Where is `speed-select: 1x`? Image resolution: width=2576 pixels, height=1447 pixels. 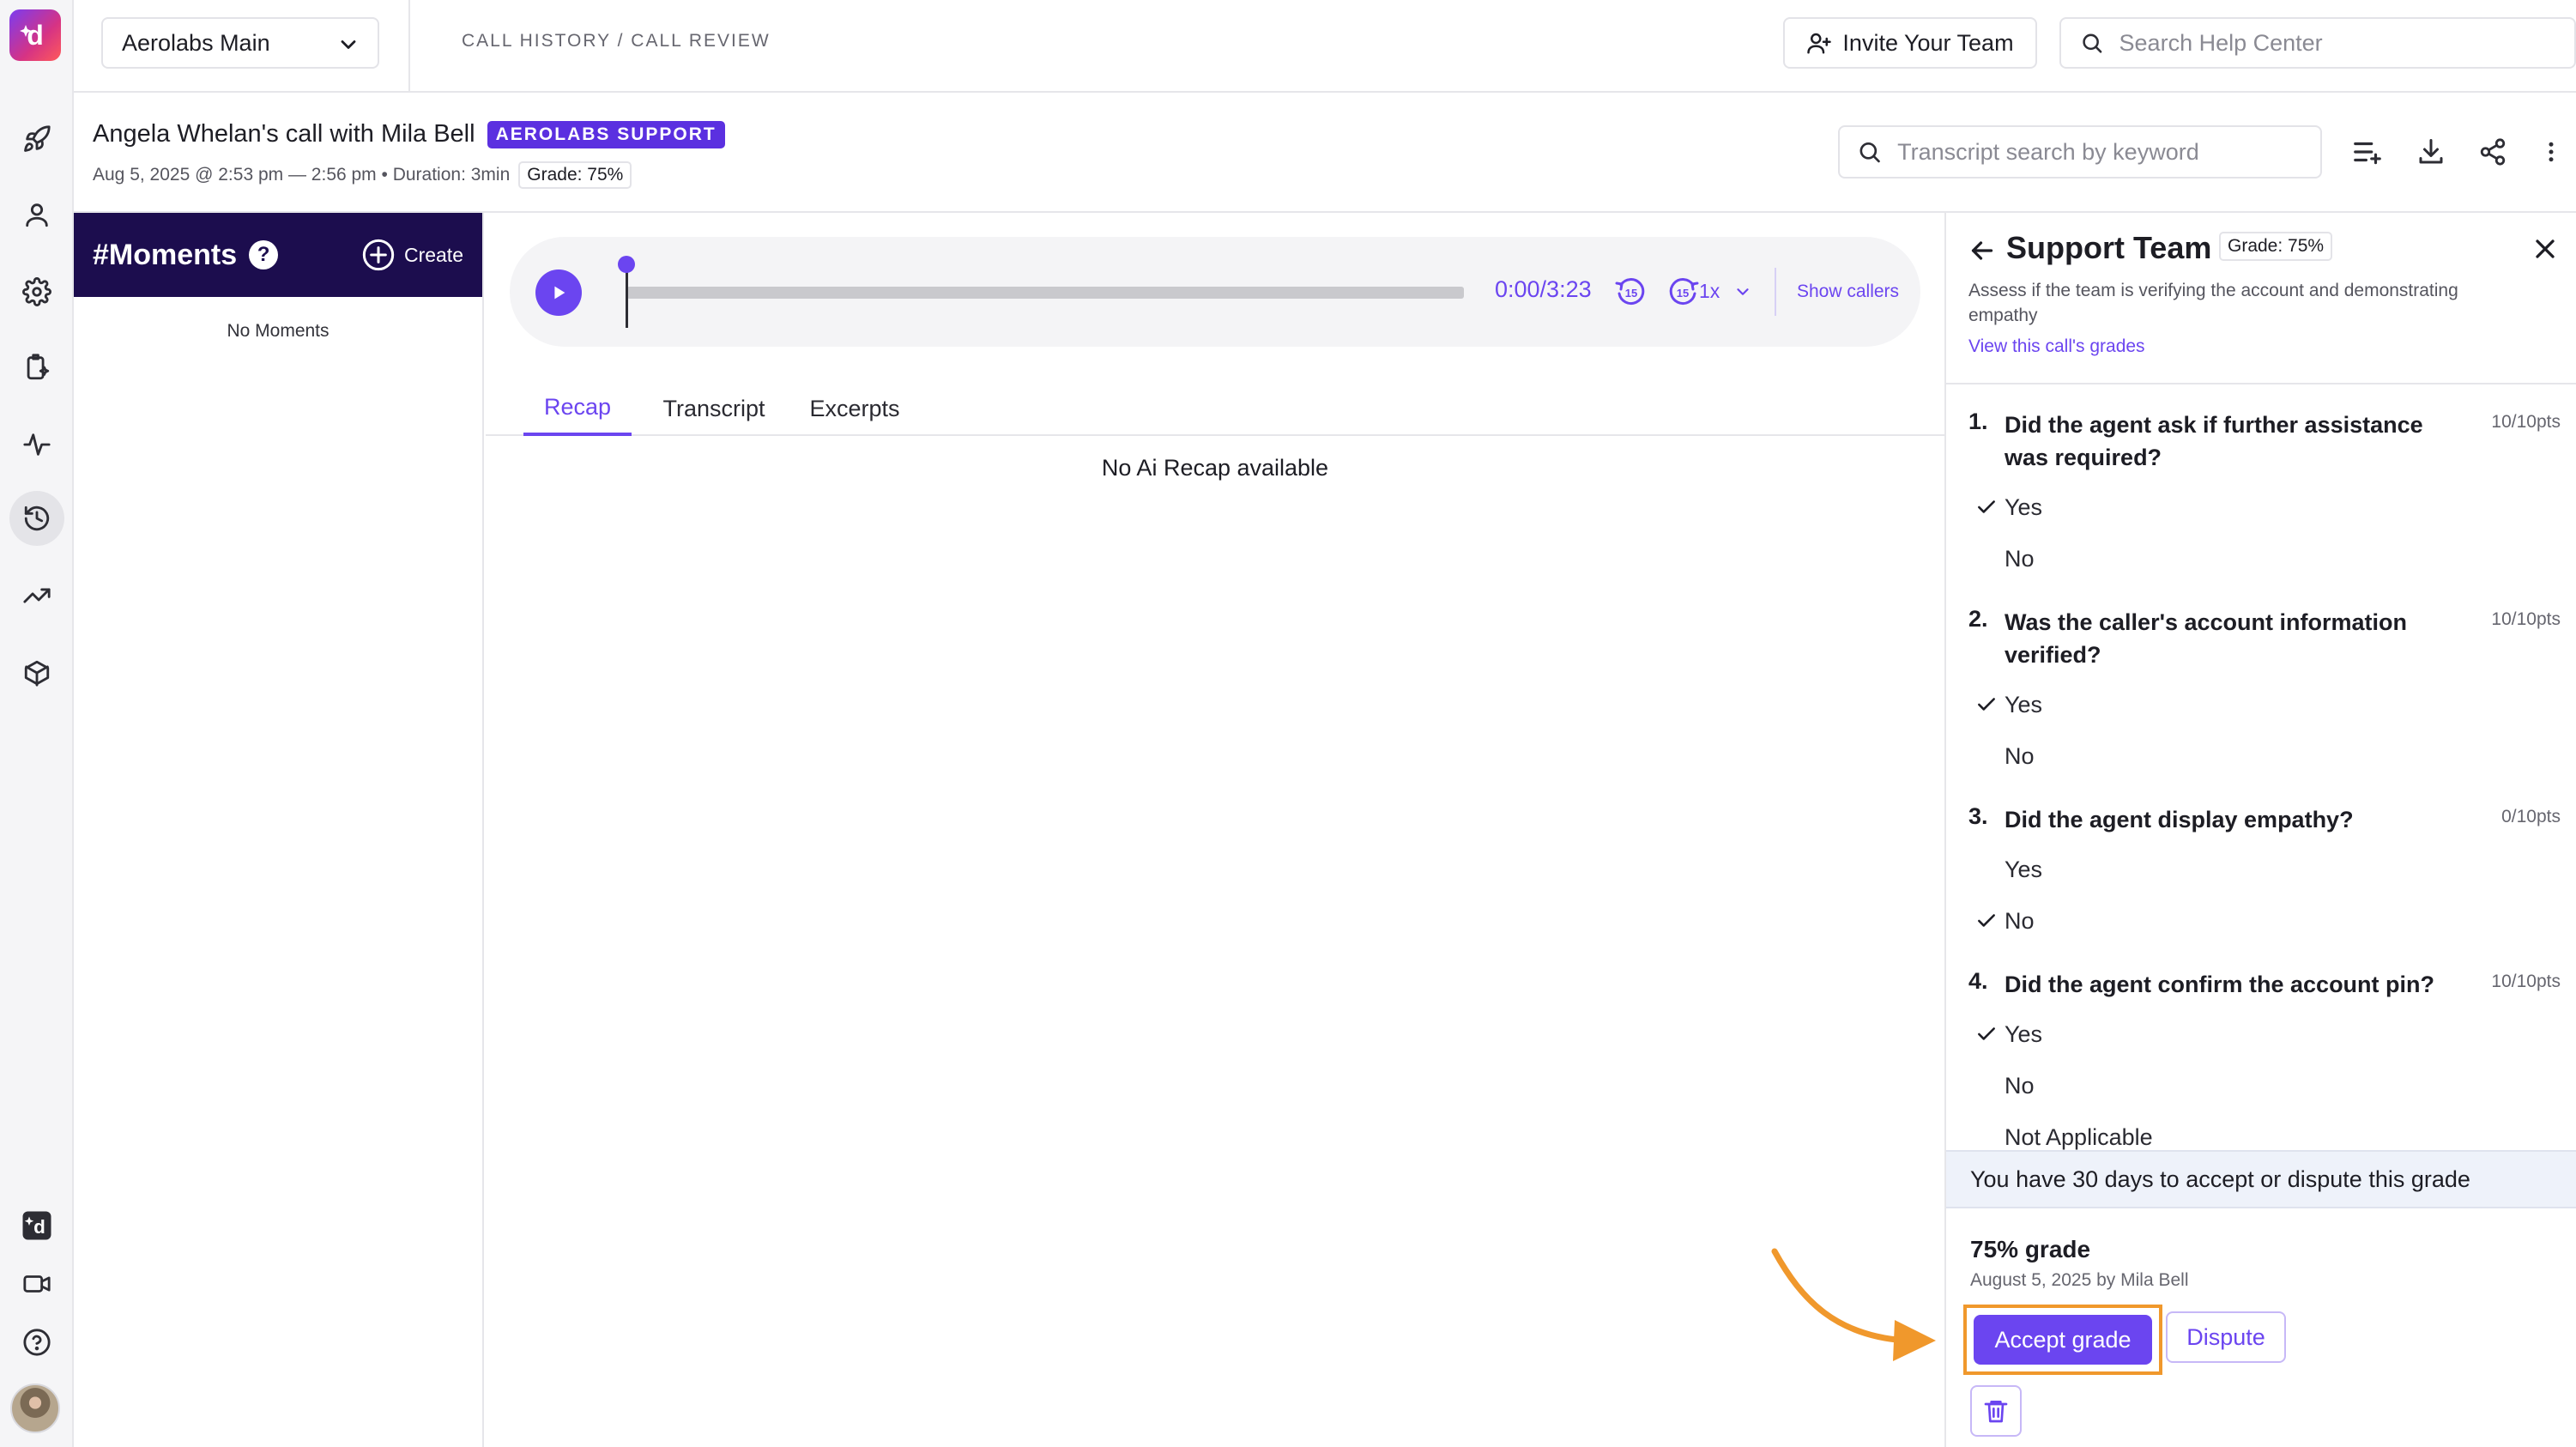 speed-select: 1x is located at coordinates (1725, 291).